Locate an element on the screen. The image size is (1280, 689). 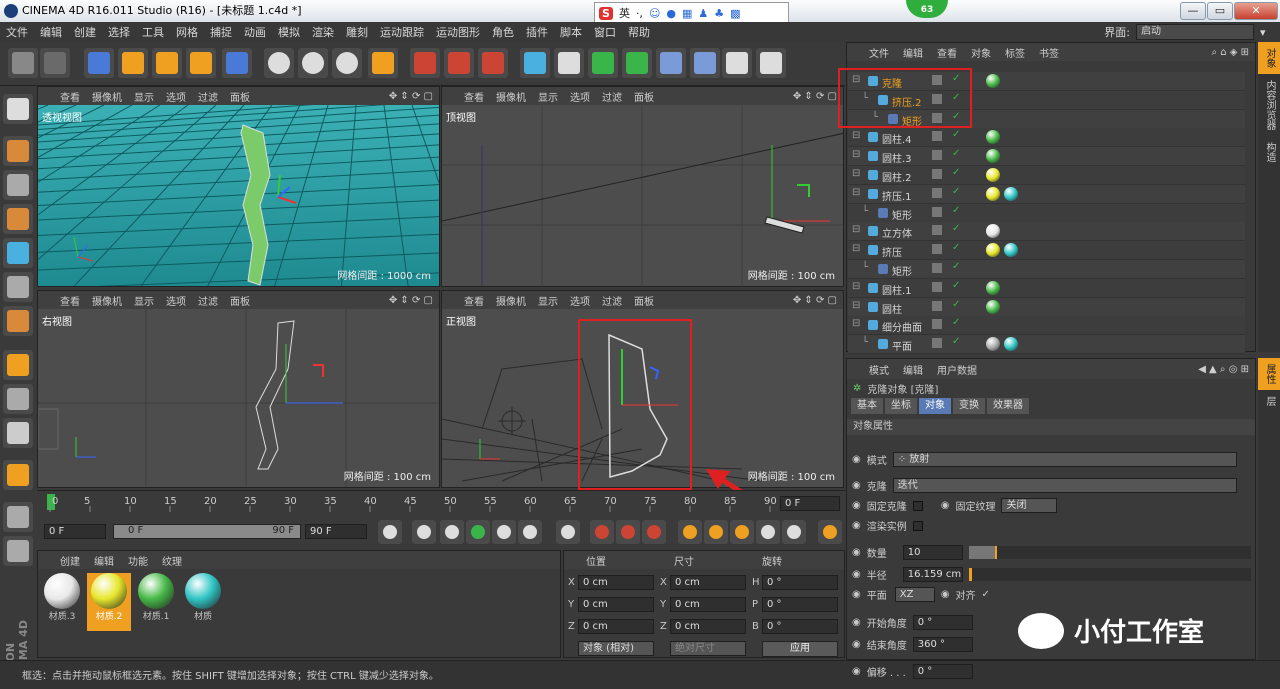
object-menu-item: 标签 is located at coordinates (1015, 52).